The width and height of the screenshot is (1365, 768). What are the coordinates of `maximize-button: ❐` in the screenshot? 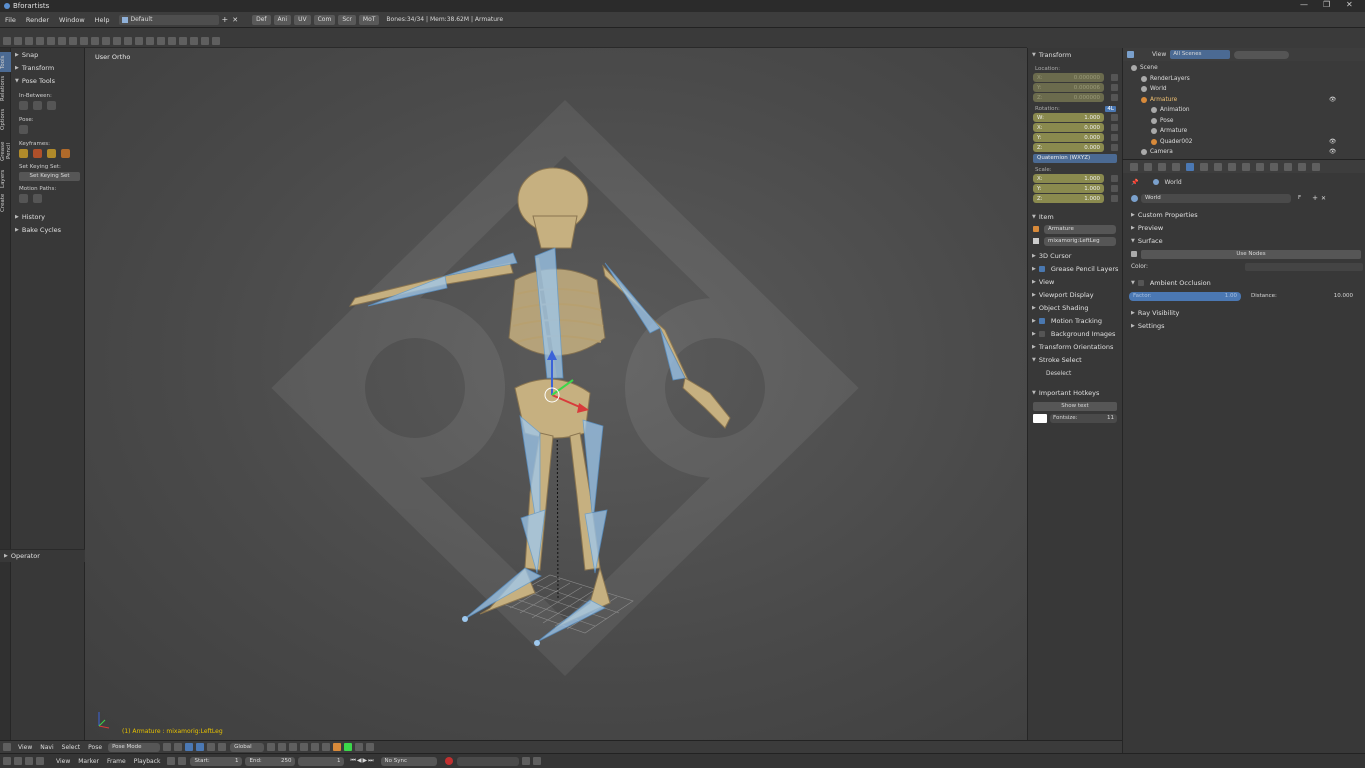 It's located at (1326, 4).